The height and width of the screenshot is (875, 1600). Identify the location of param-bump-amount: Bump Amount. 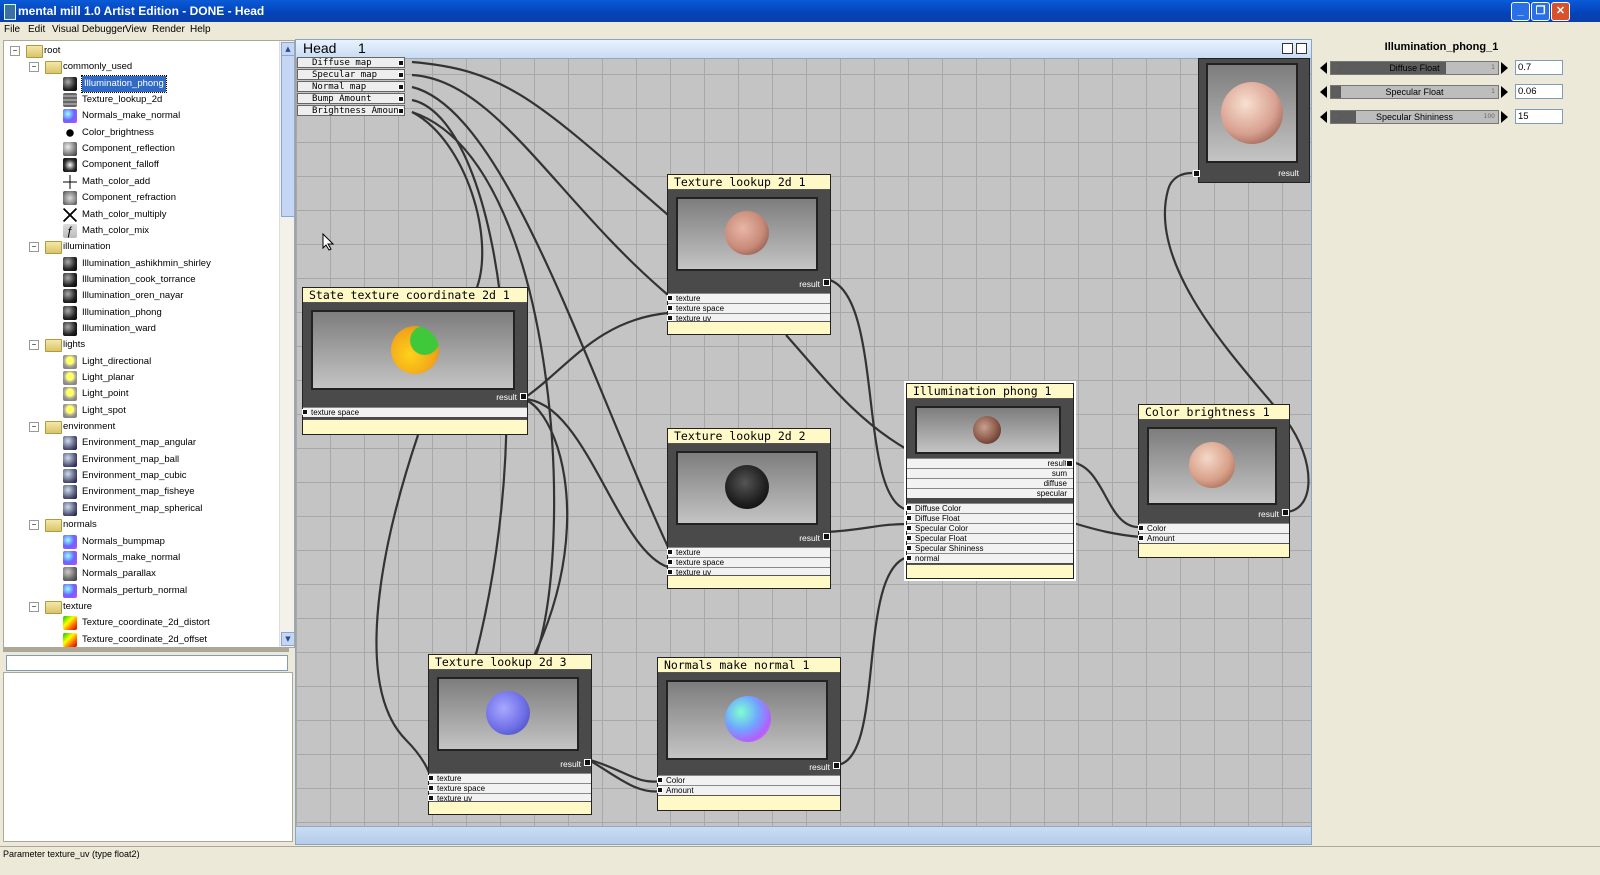
(351, 98).